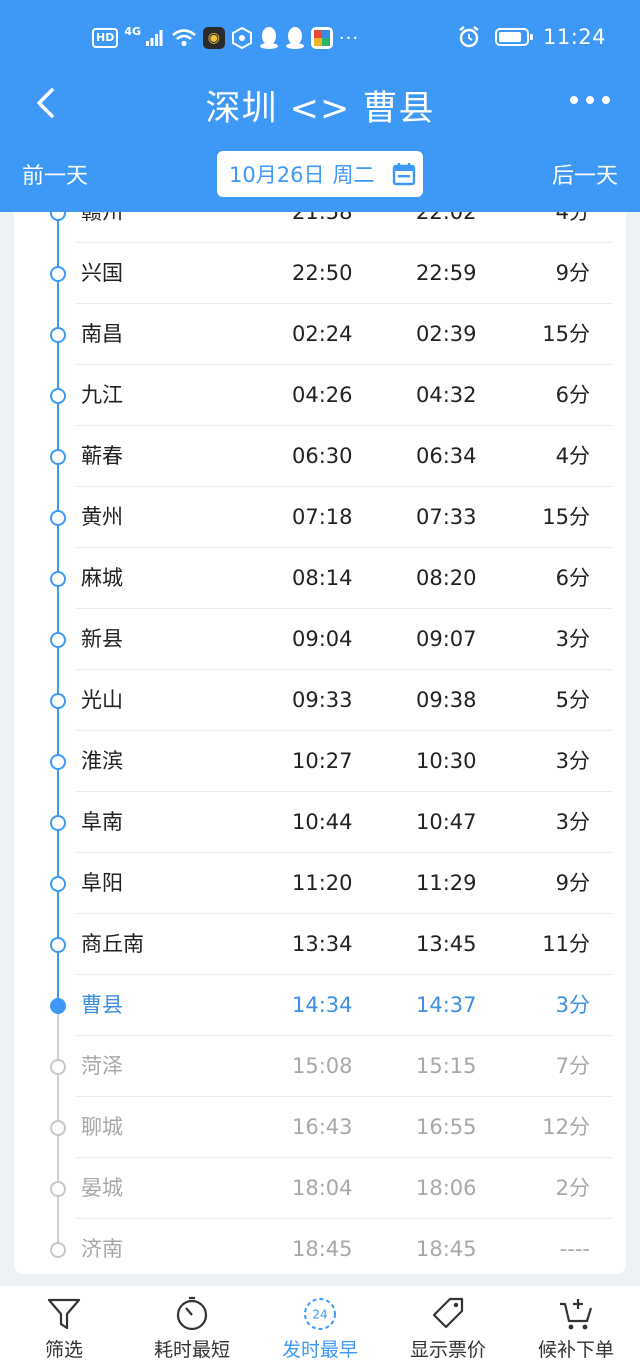  Describe the element at coordinates (213, 38) in the screenshot. I see `app-headphones-icon: ◉` at that location.